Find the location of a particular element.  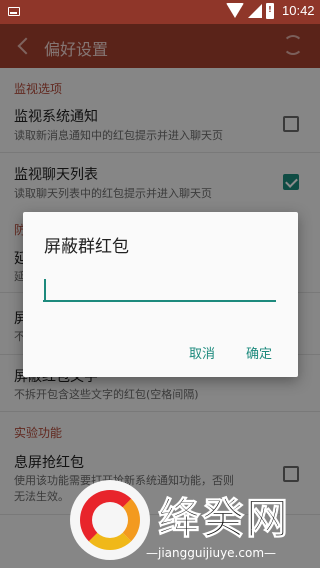

dialog-title: 屏蔽群红包 is located at coordinates (86, 247).